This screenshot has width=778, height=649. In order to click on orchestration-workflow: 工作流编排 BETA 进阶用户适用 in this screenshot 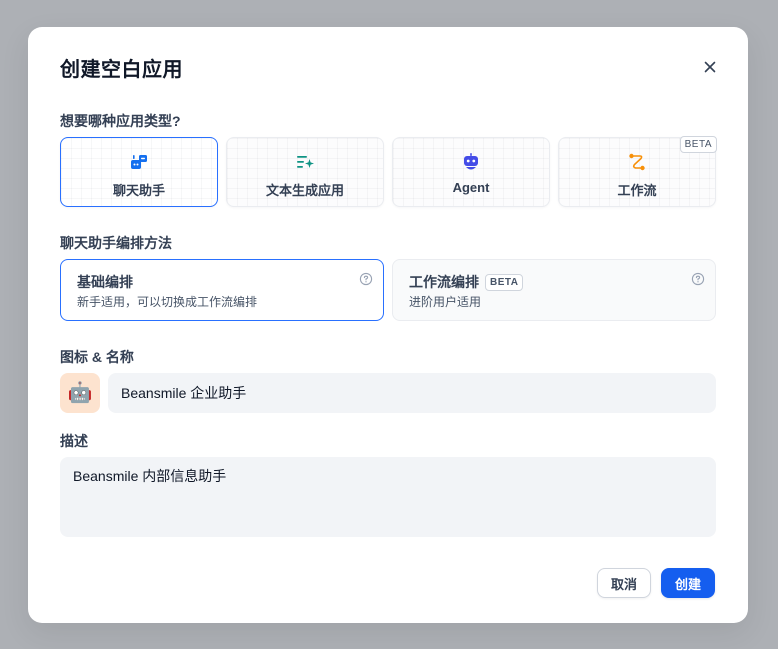, I will do `click(554, 290)`.